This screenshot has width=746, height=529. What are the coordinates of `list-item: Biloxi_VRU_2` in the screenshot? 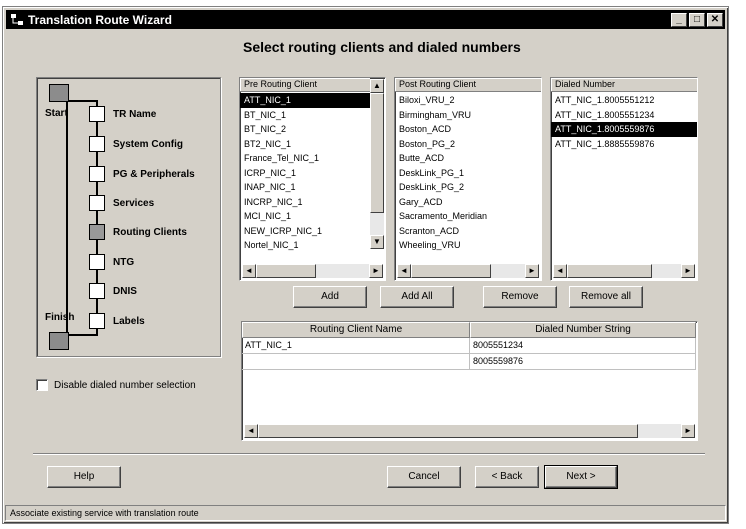 It's located at (468, 100).